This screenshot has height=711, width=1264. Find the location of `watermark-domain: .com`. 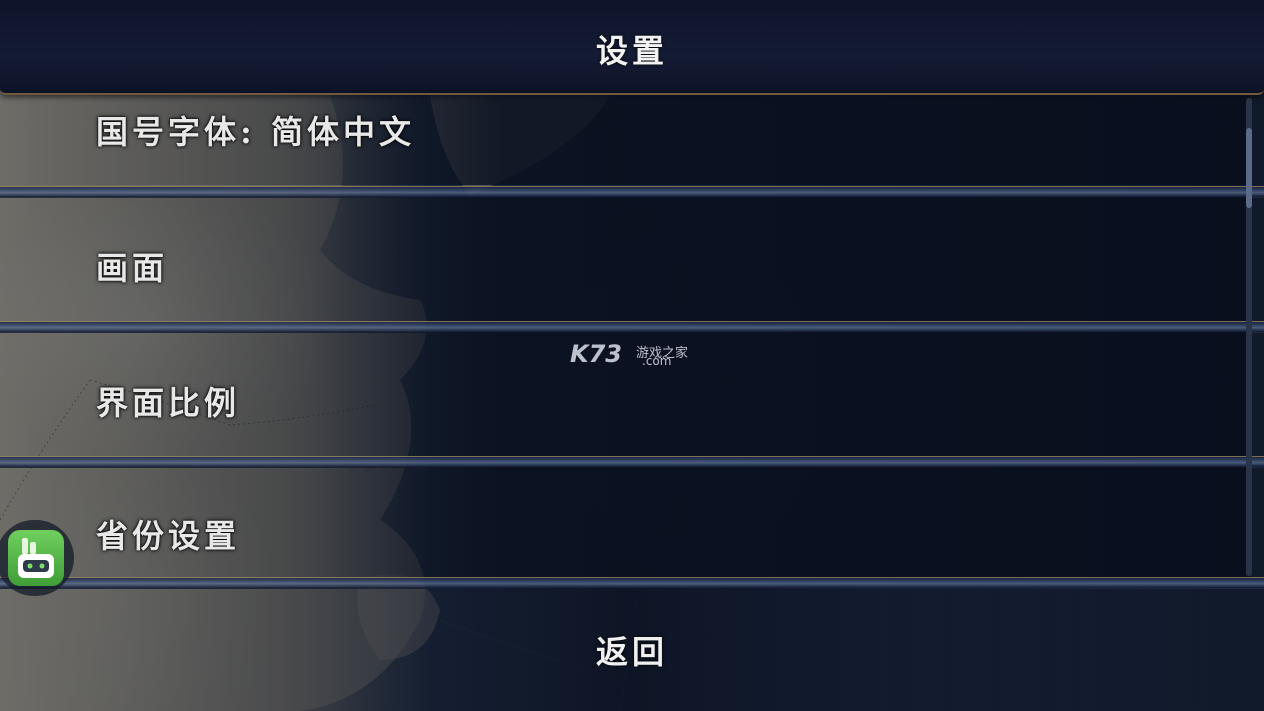

watermark-domain: .com is located at coordinates (657, 361).